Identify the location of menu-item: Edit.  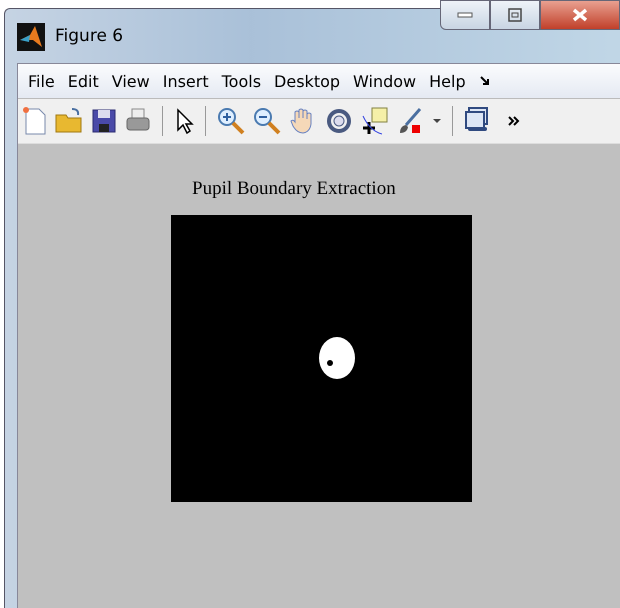
(84, 81).